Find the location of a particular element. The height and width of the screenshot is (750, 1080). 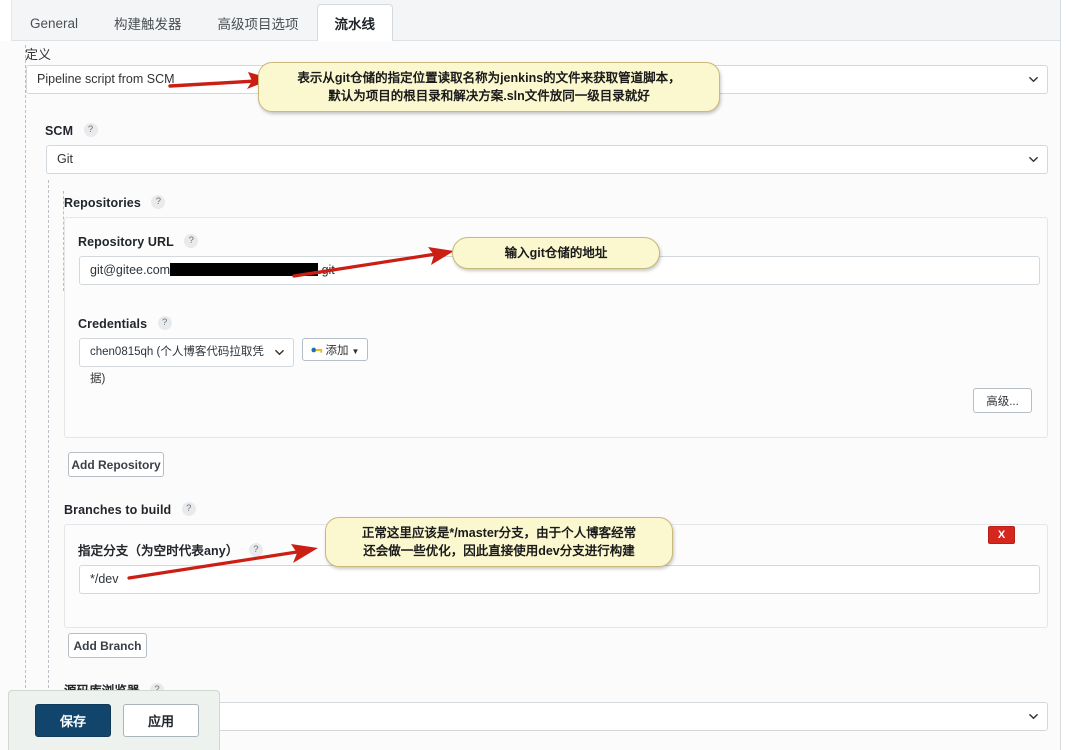

callout-definition-line2: 默认为项目的根目录和解决方案.sln文件放同一级目录就好 is located at coordinates (489, 96).